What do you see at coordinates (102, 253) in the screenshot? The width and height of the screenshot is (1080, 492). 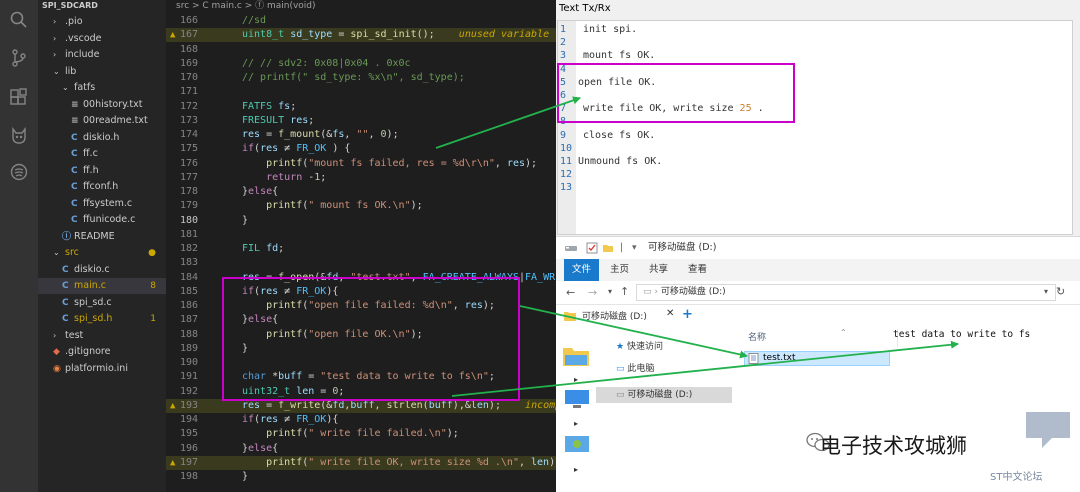 I see `tree-item: ⌄ src ●` at bounding box center [102, 253].